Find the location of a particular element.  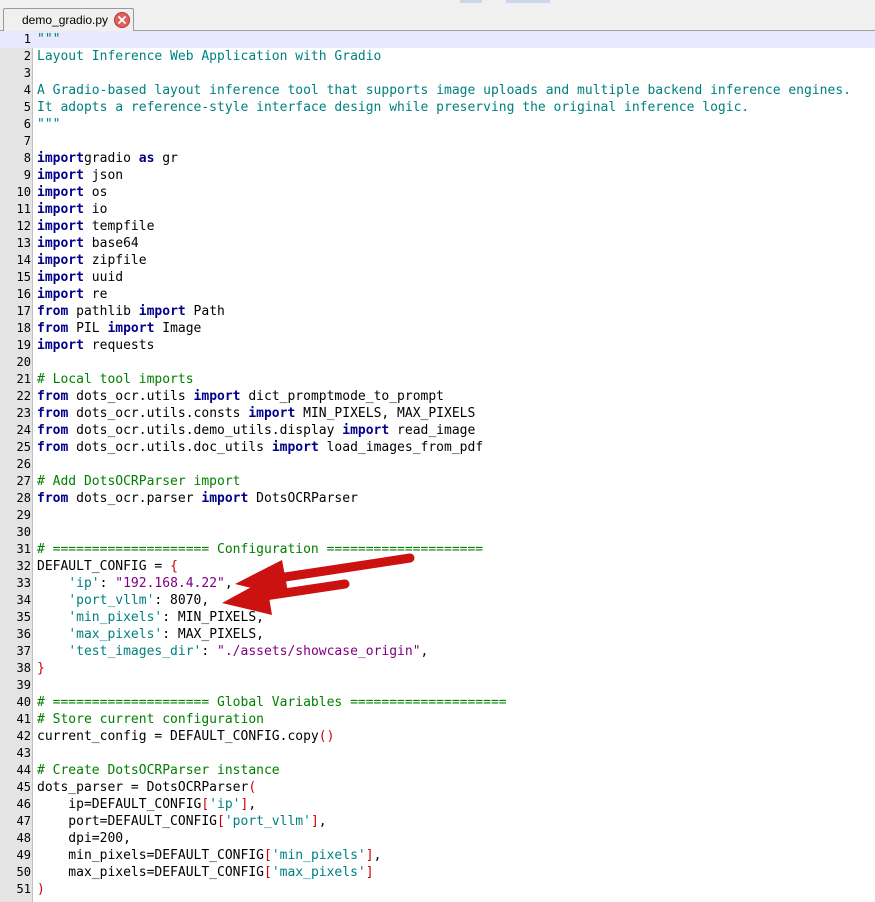

code-line: 32 DEFAULT_CONFIG = { is located at coordinates (437, 566).